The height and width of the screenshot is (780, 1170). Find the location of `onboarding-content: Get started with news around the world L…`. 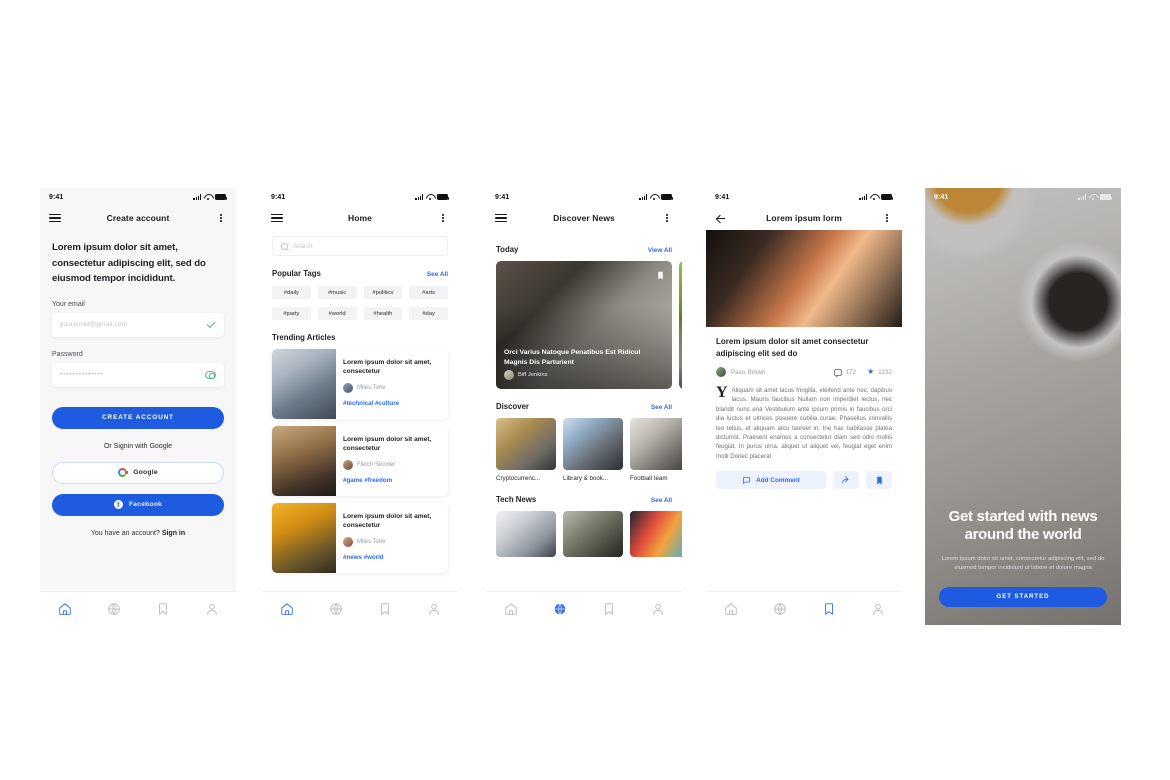

onboarding-content: Get started with news around the world L… is located at coordinates (1023, 566).